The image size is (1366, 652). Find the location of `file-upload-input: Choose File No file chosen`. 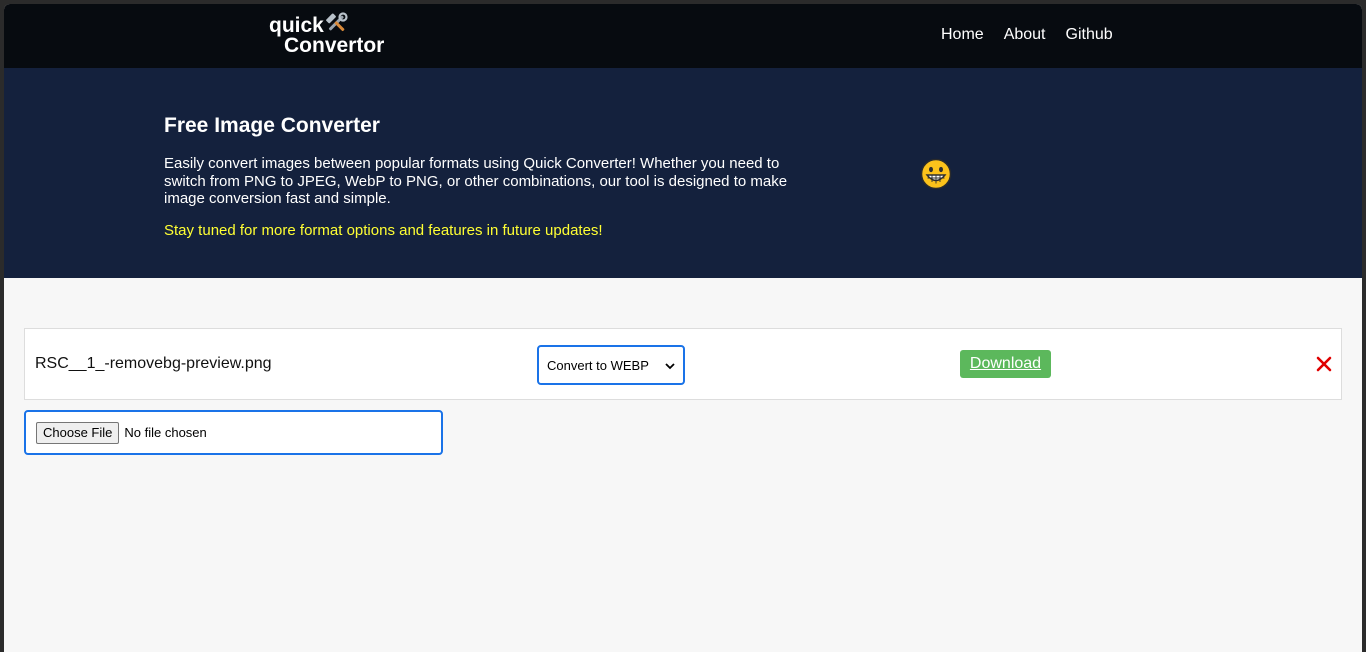

file-upload-input: Choose File No file chosen is located at coordinates (233, 432).